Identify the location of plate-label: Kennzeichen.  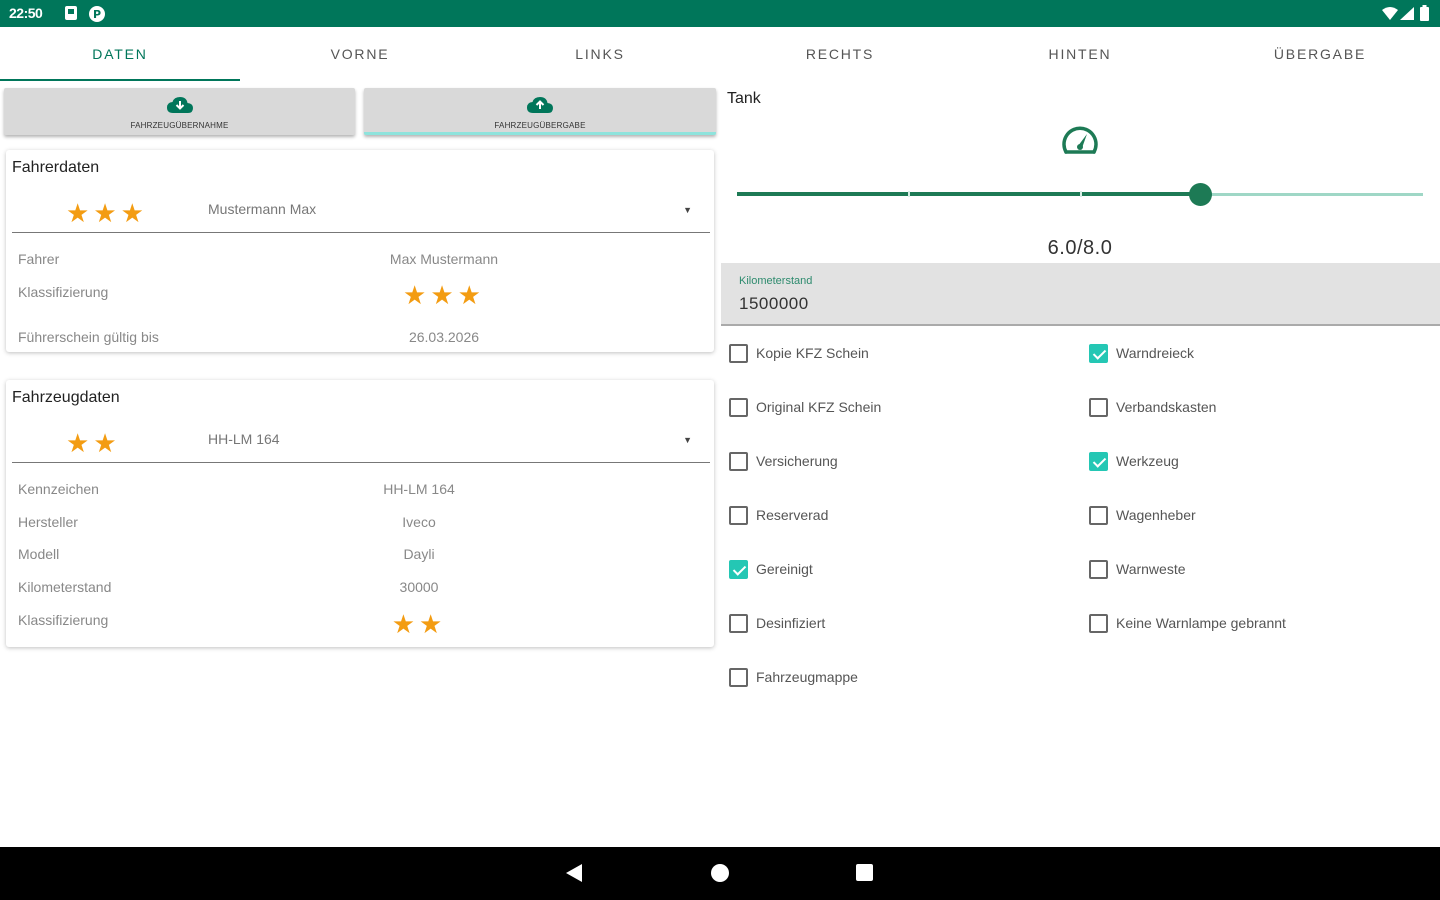
(58, 489).